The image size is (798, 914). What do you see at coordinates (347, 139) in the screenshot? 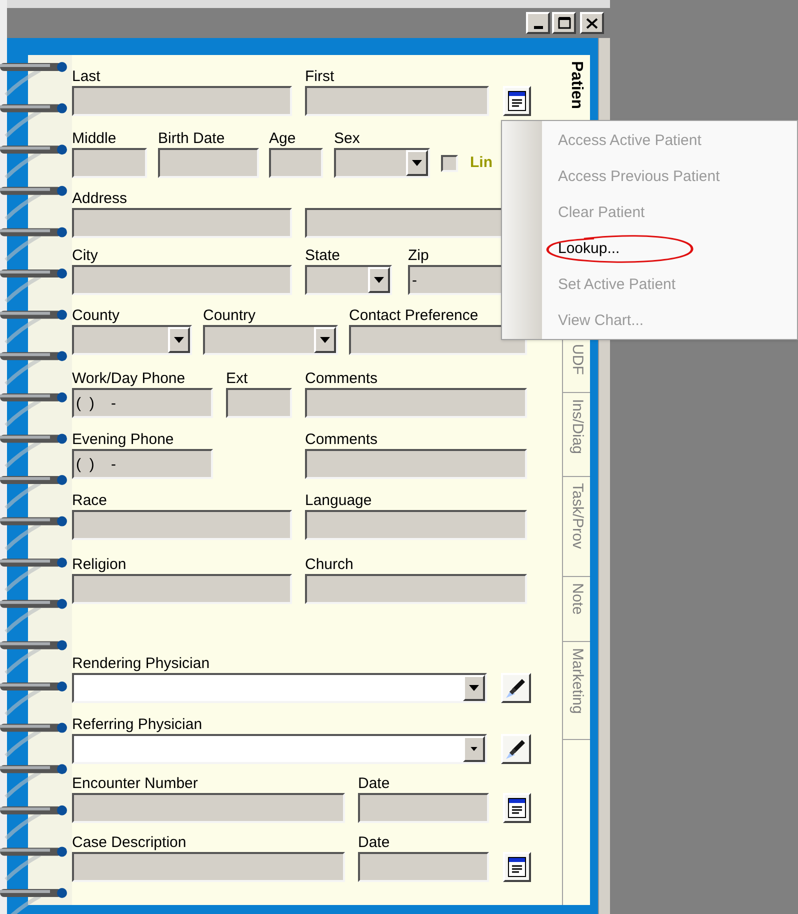
I see `field-label: Sex` at bounding box center [347, 139].